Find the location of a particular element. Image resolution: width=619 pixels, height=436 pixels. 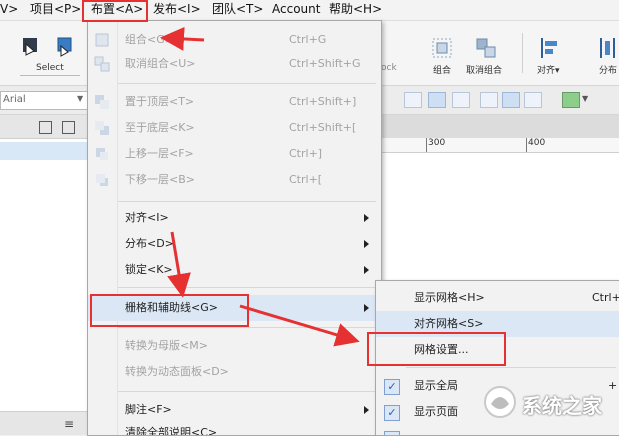

arrow-to-grid-guides is located at coordinates (179, 264).